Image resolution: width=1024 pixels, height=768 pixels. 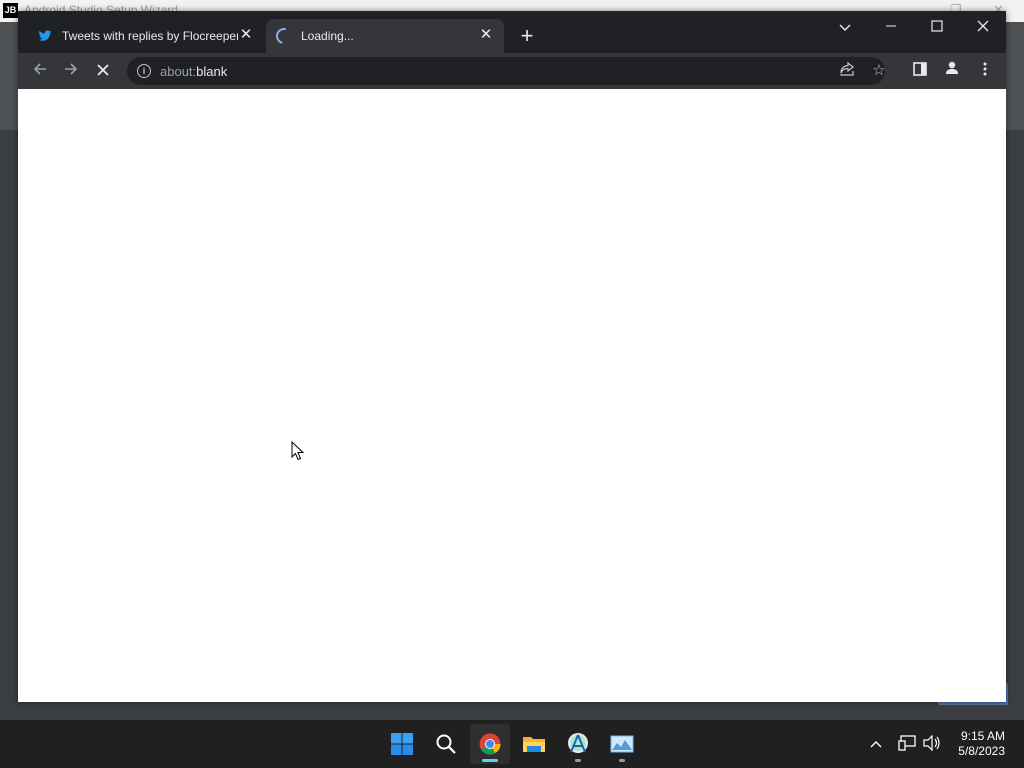 What do you see at coordinates (178, 71) in the screenshot?
I see `url-scheme: about:` at bounding box center [178, 71].